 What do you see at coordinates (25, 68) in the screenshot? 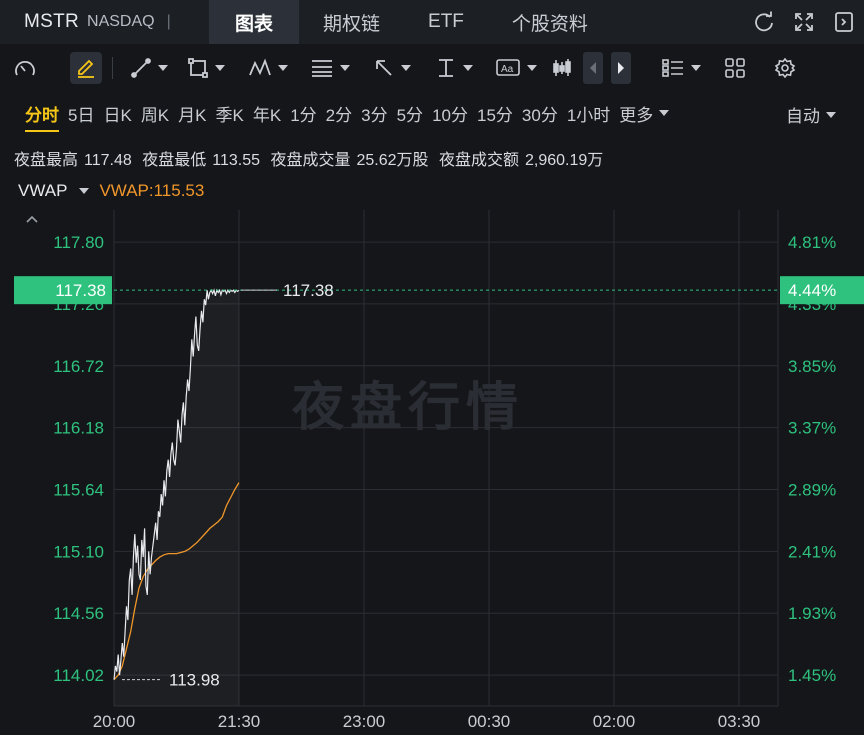
I see `gauge-icon` at bounding box center [25, 68].